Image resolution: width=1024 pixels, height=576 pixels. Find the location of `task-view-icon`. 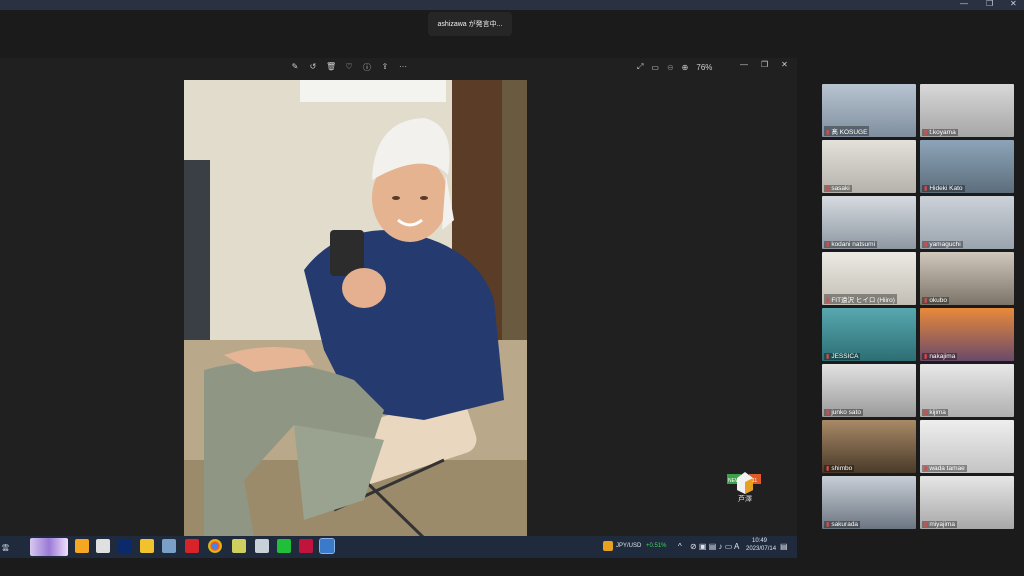

task-view-icon is located at coordinates (103, 546).